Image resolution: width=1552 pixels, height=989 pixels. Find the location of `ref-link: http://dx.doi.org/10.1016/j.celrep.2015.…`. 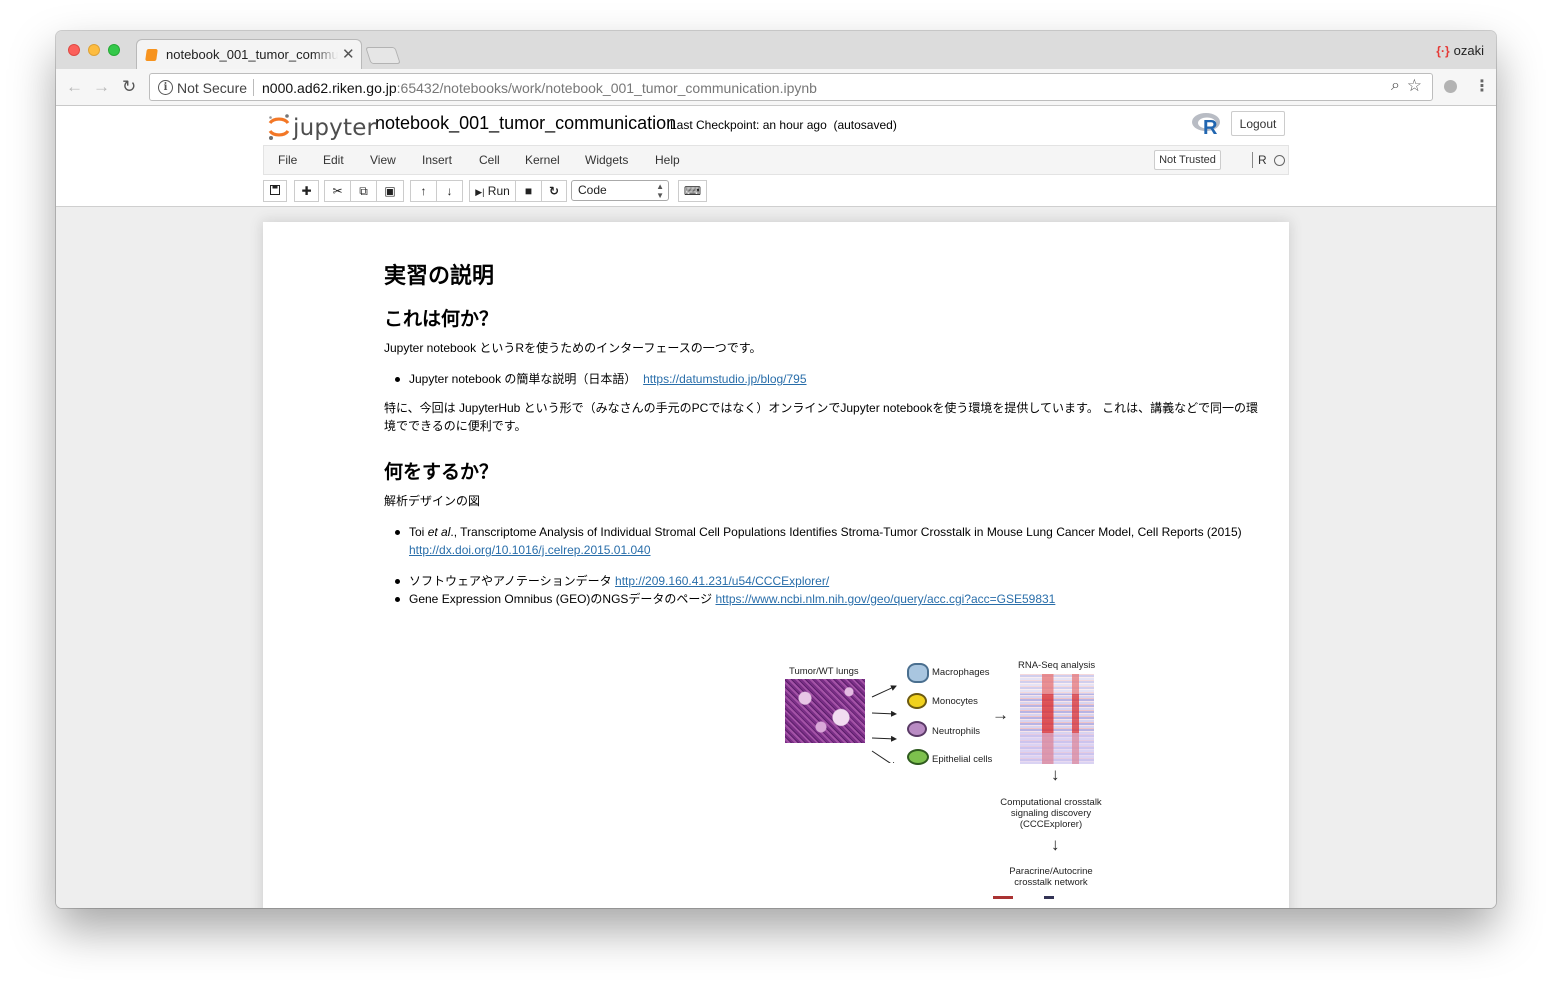

ref-link: http://dx.doi.org/10.1016/j.celrep.2015.… is located at coordinates (530, 550).